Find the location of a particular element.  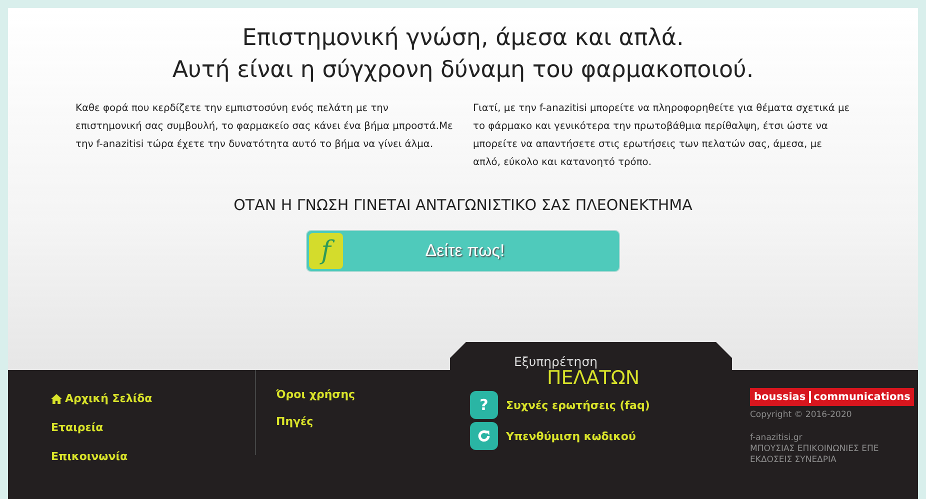

footer-link: Πηγές is located at coordinates (363, 421).